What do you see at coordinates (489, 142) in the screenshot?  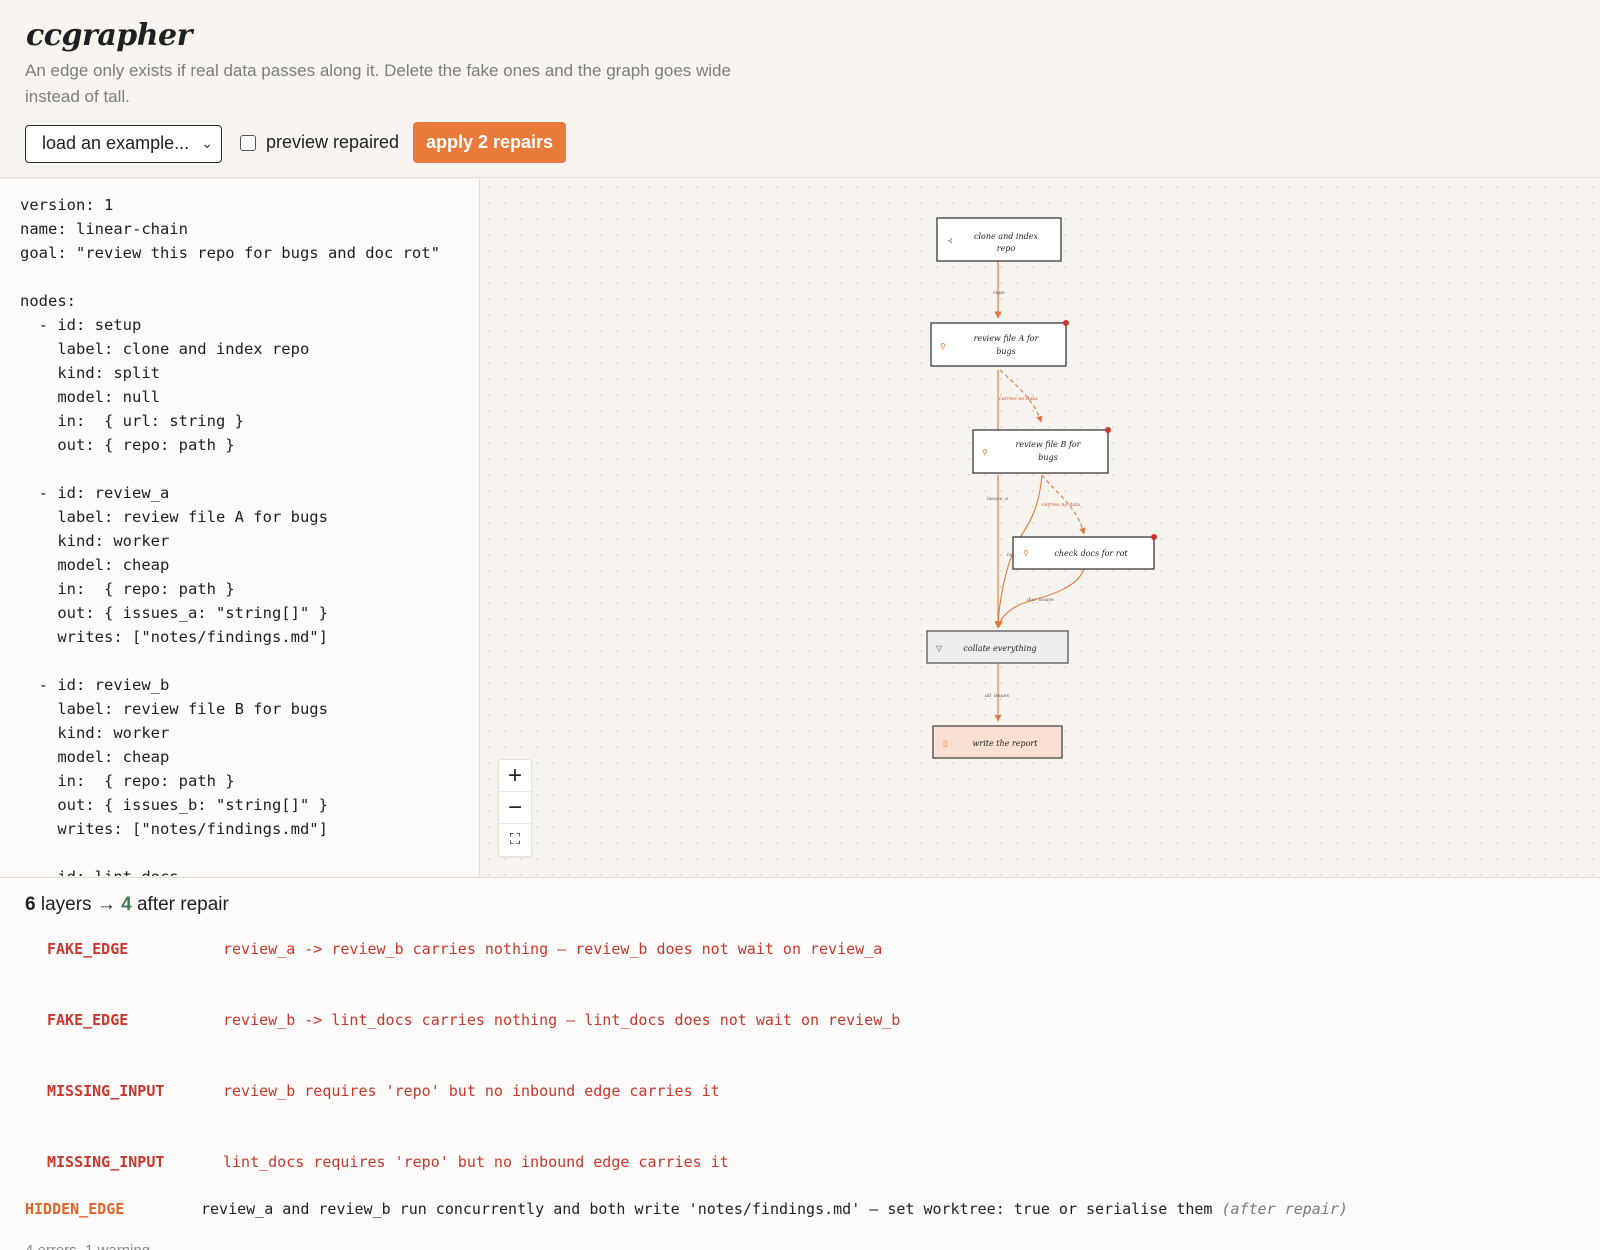 I see `apply-repairs-button: apply 2 repairs` at bounding box center [489, 142].